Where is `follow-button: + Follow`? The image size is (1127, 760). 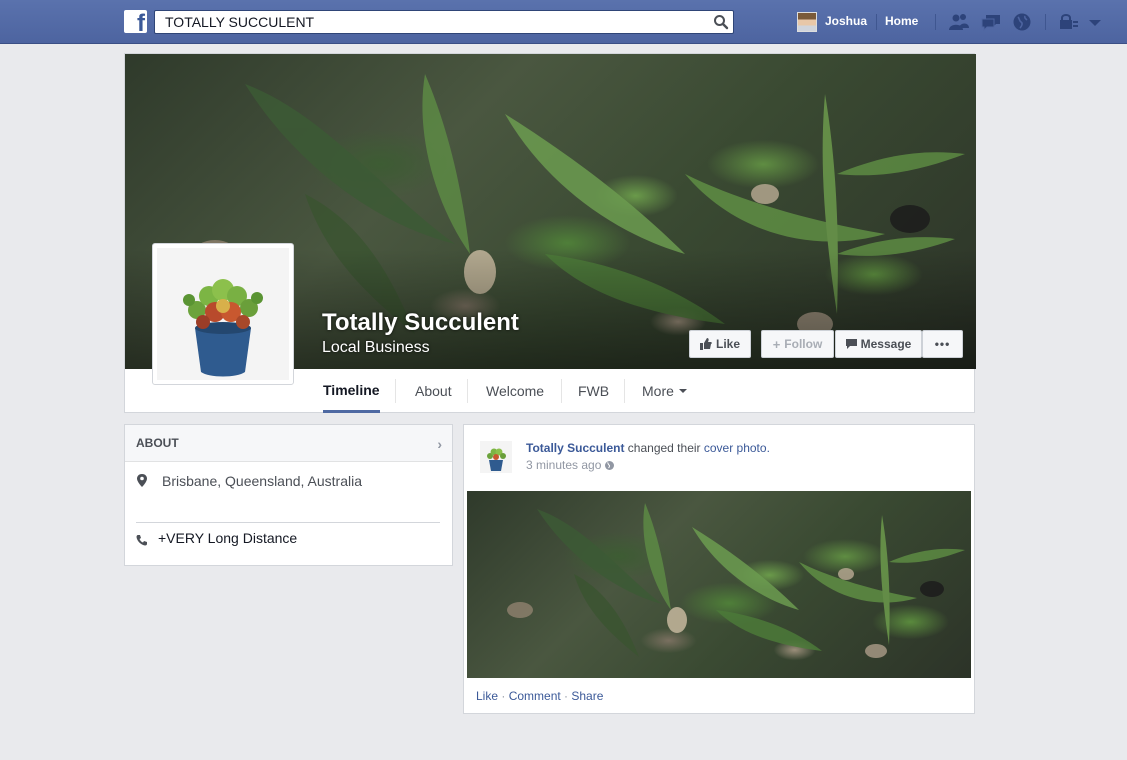 follow-button: + Follow is located at coordinates (797, 344).